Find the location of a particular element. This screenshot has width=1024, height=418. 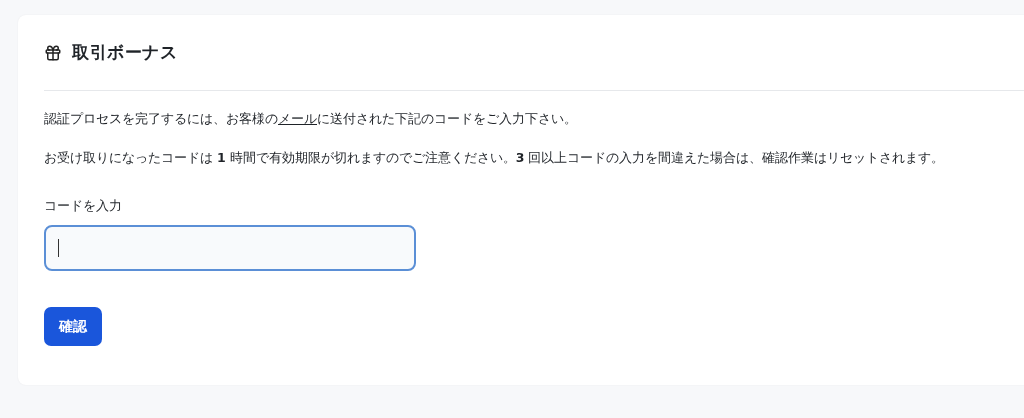

gift-icon is located at coordinates (53, 52).